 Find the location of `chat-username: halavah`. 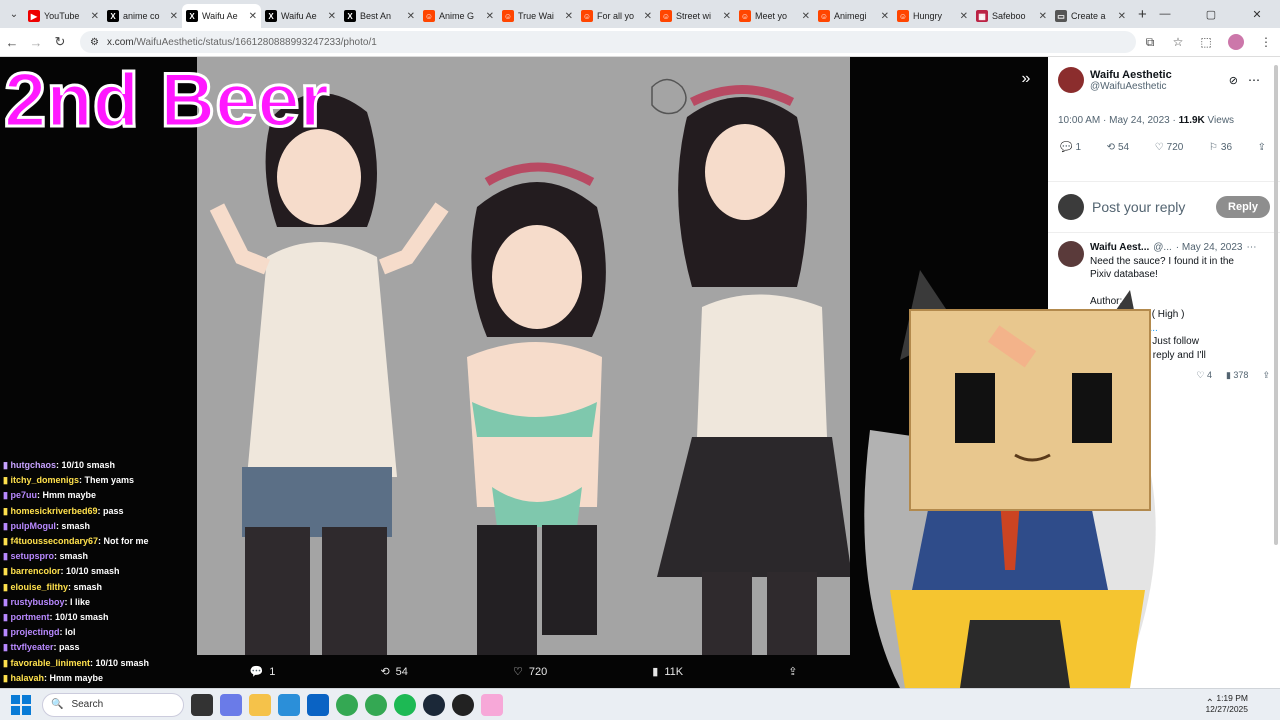

chat-username: halavah is located at coordinates (27, 678).